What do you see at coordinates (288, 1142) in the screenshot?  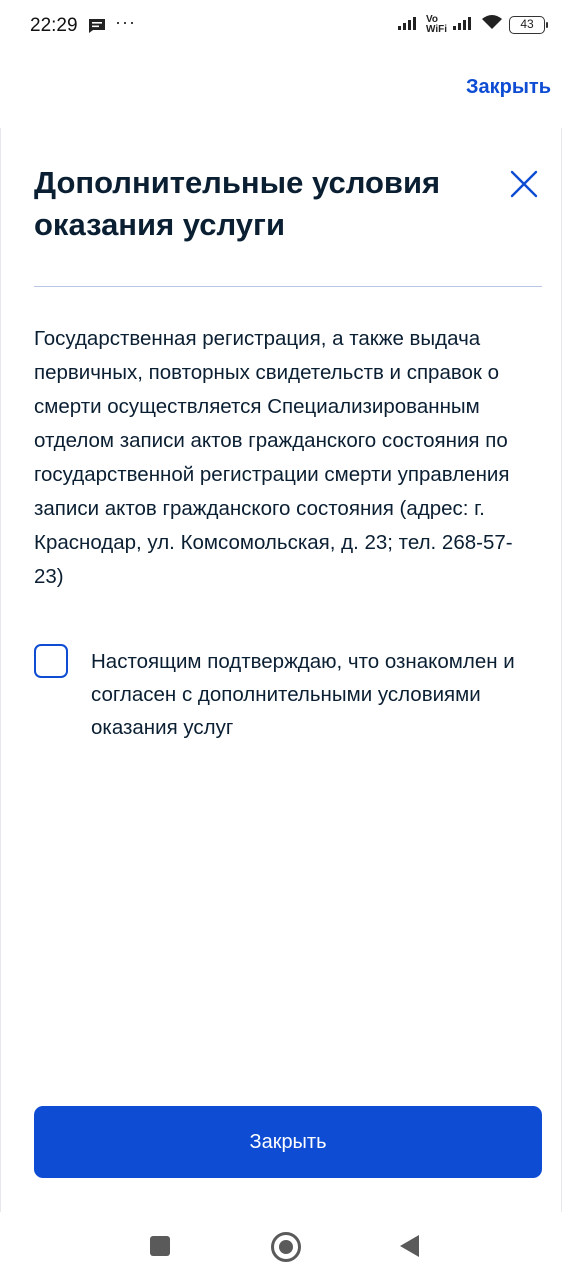 I see `close-button: Закрыть` at bounding box center [288, 1142].